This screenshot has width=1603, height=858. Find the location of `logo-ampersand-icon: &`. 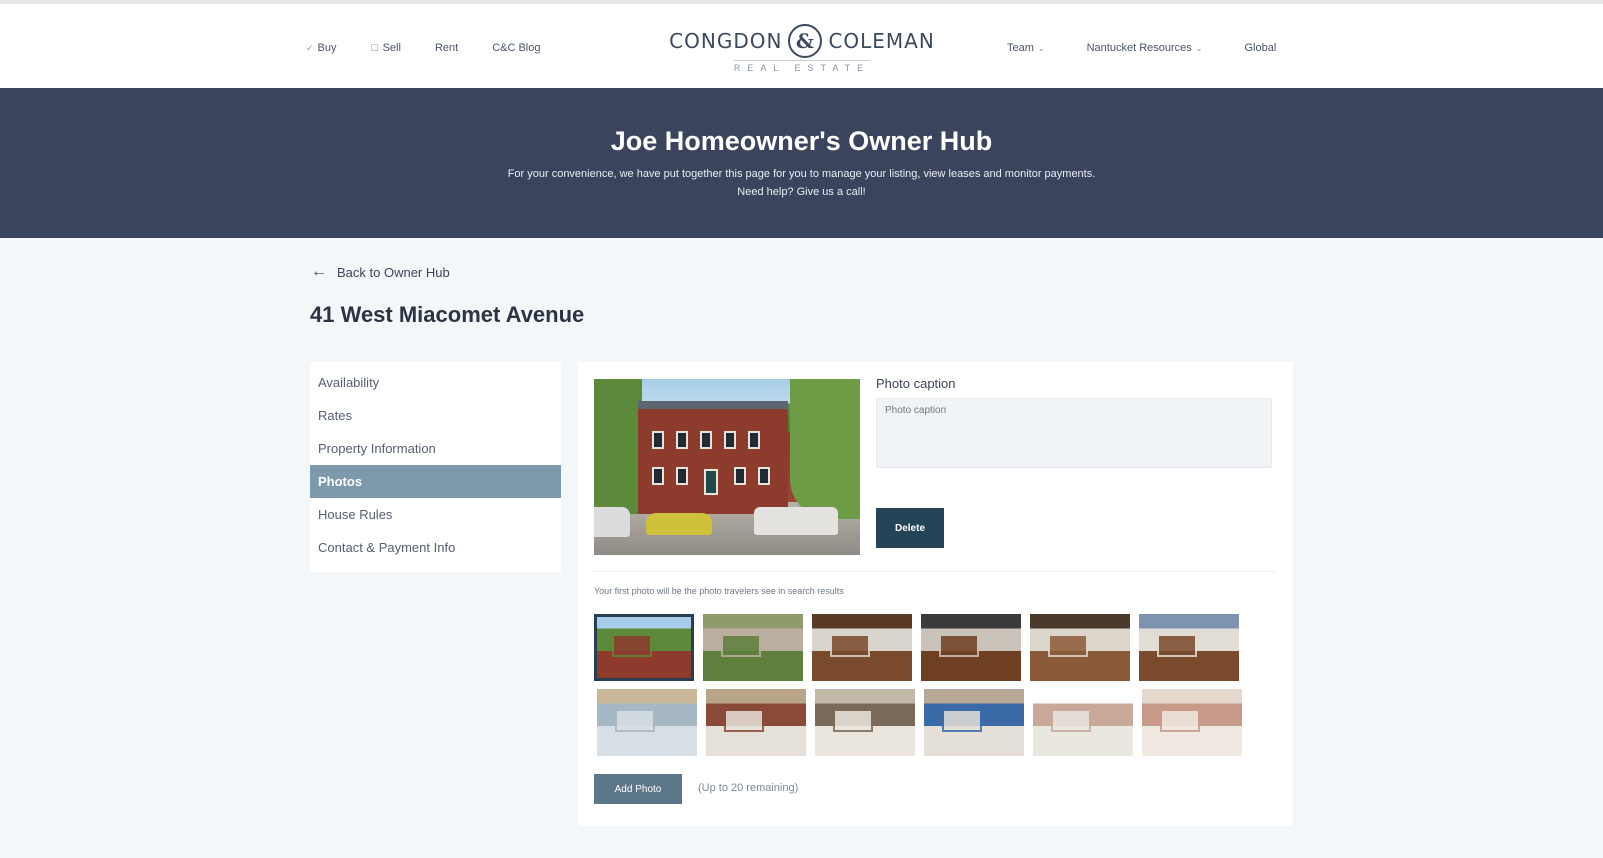

logo-ampersand-icon: & is located at coordinates (805, 41).